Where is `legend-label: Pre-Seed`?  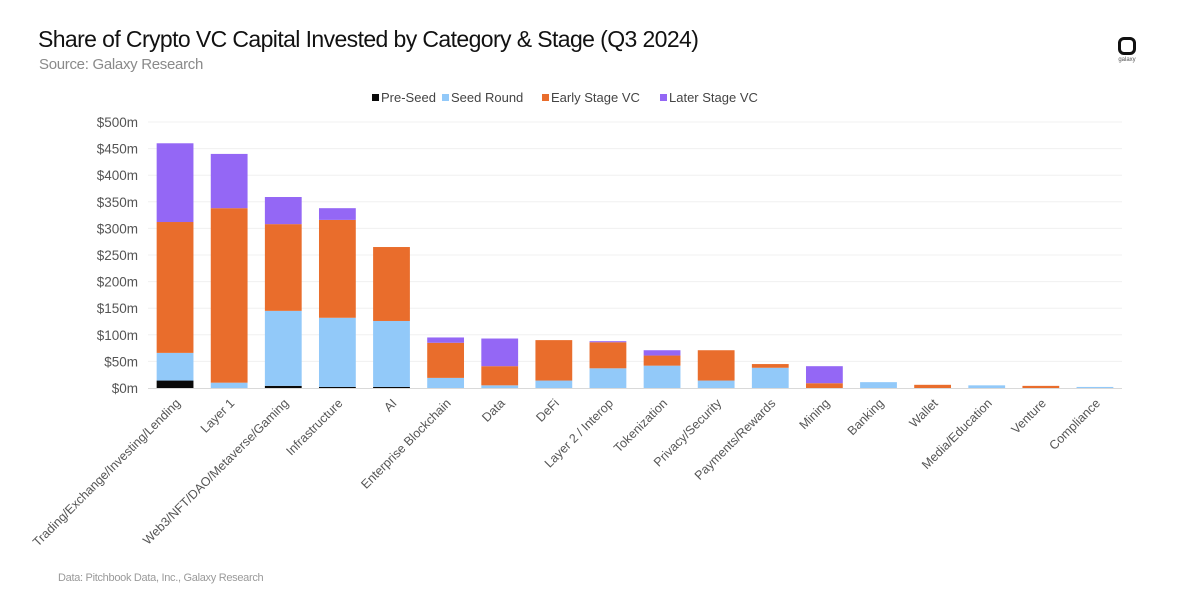 legend-label: Pre-Seed is located at coordinates (408, 97).